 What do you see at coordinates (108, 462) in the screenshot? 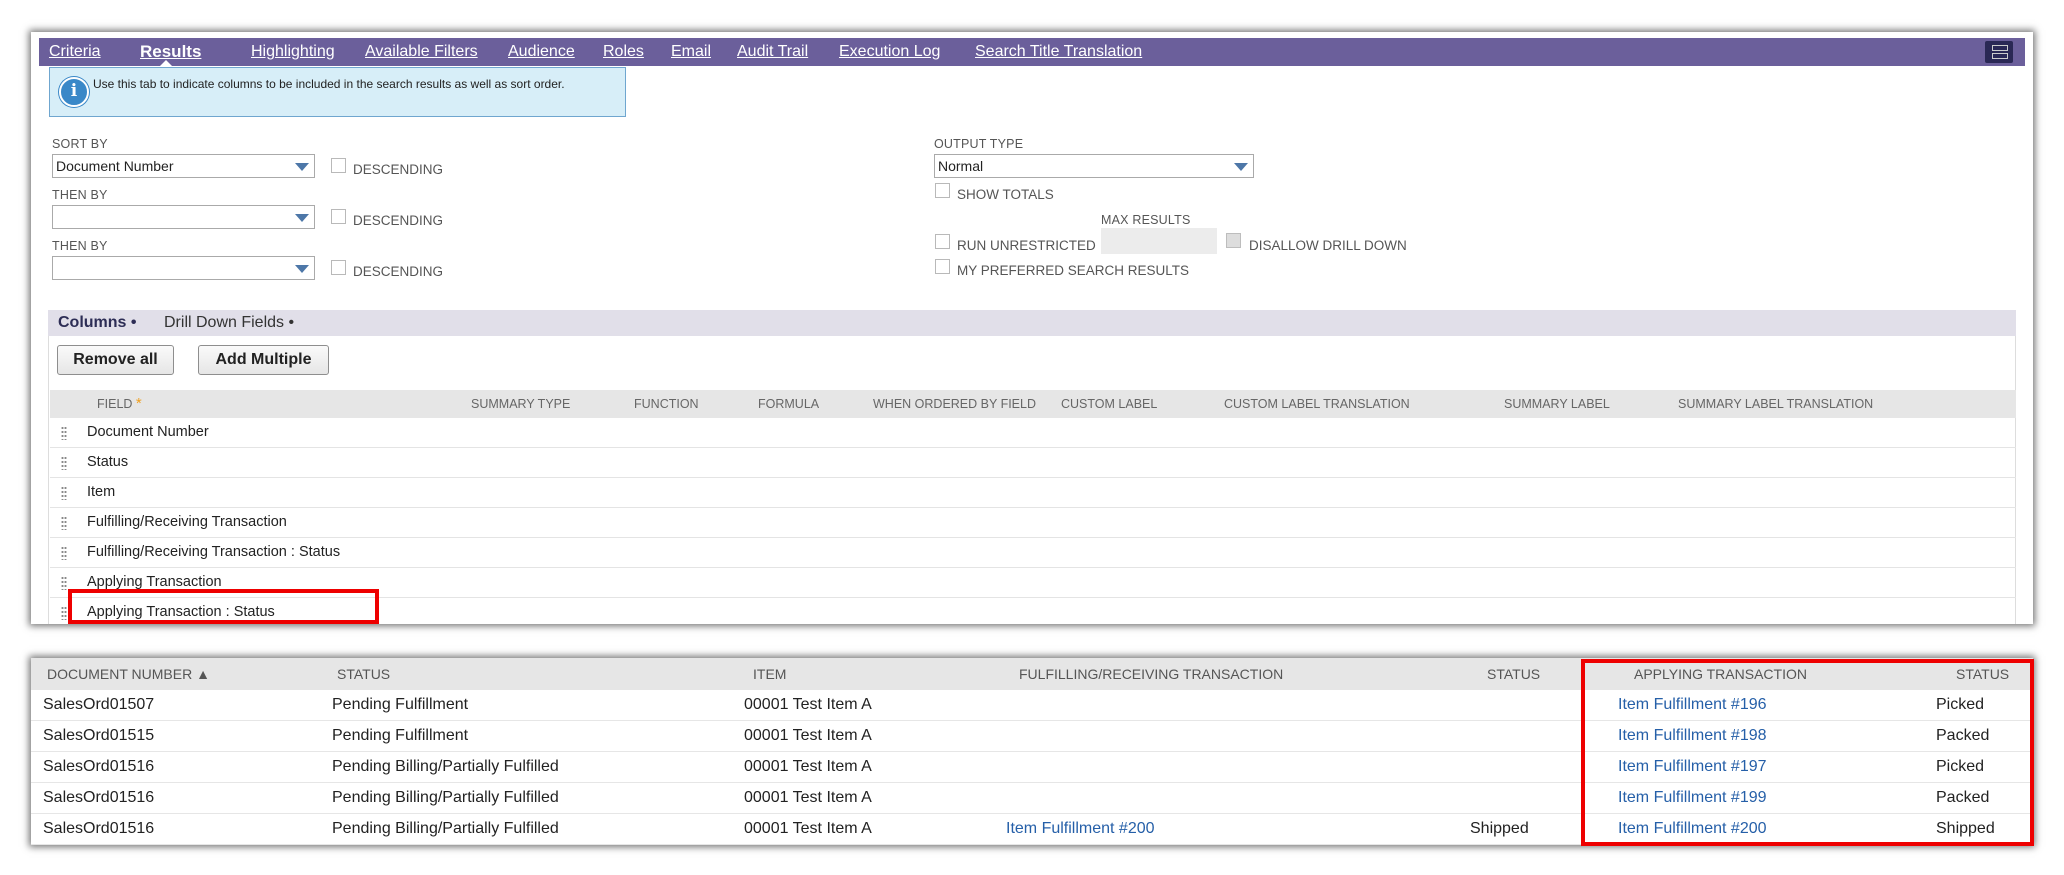
I see `column-field: Status` at bounding box center [108, 462].